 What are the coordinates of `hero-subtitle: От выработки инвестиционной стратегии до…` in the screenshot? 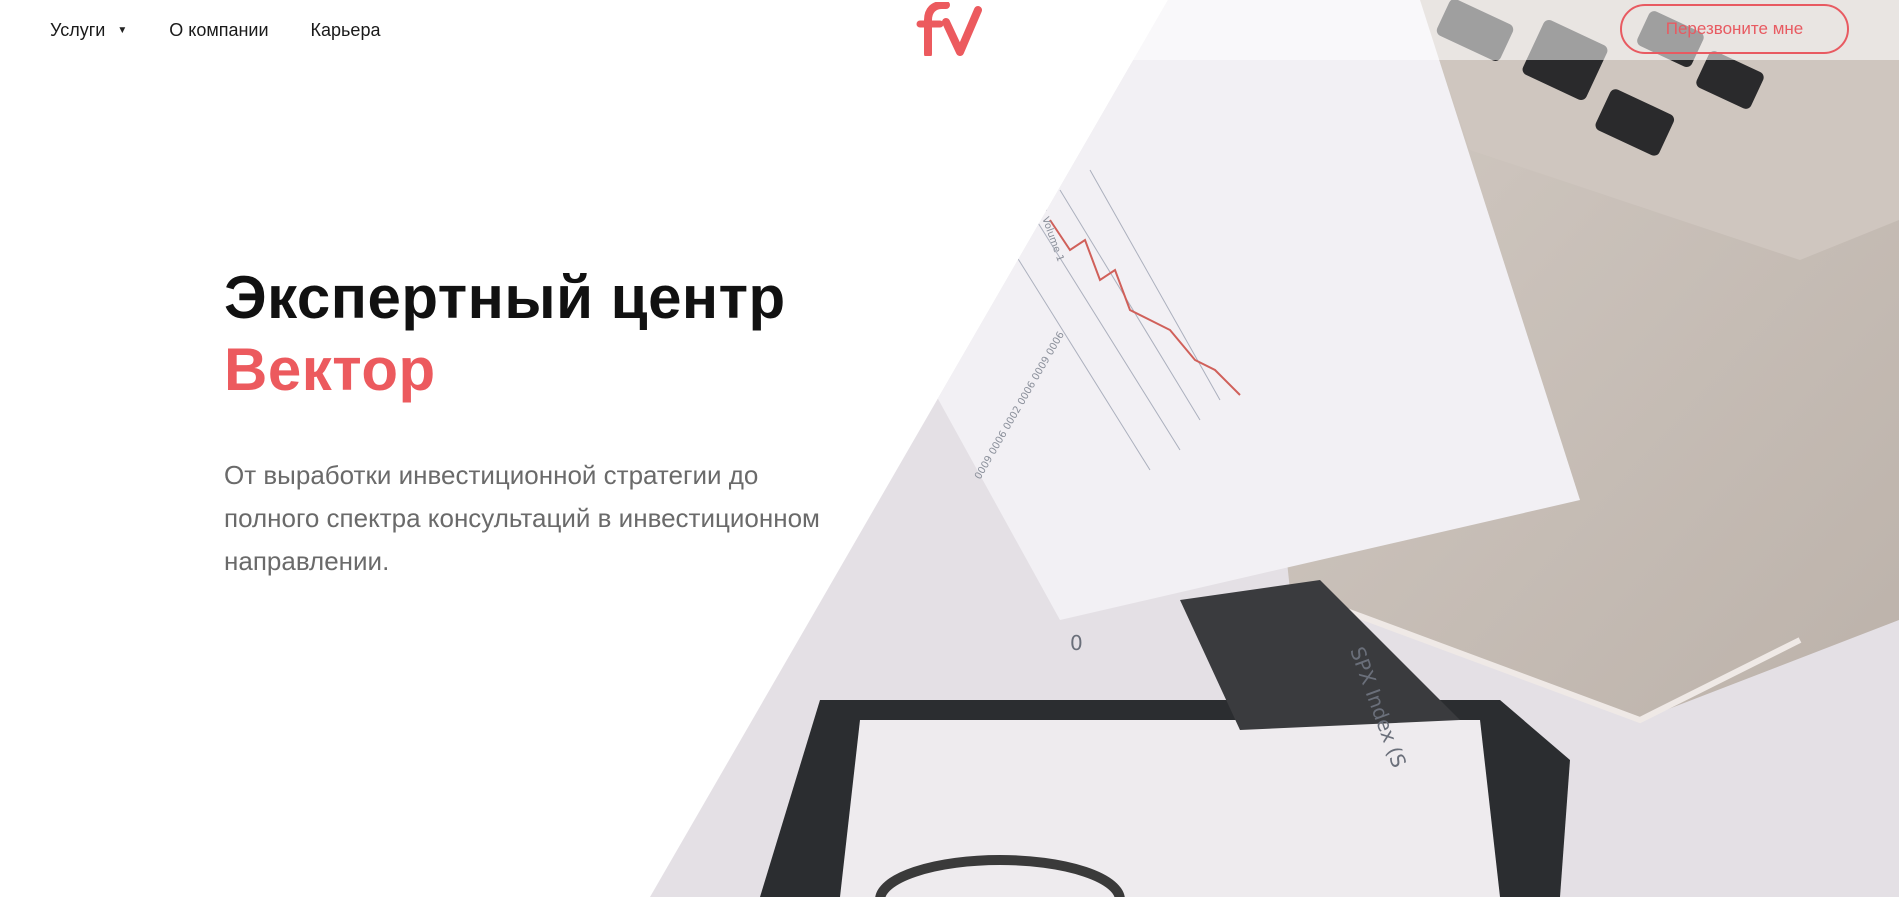 It's located at (522, 518).